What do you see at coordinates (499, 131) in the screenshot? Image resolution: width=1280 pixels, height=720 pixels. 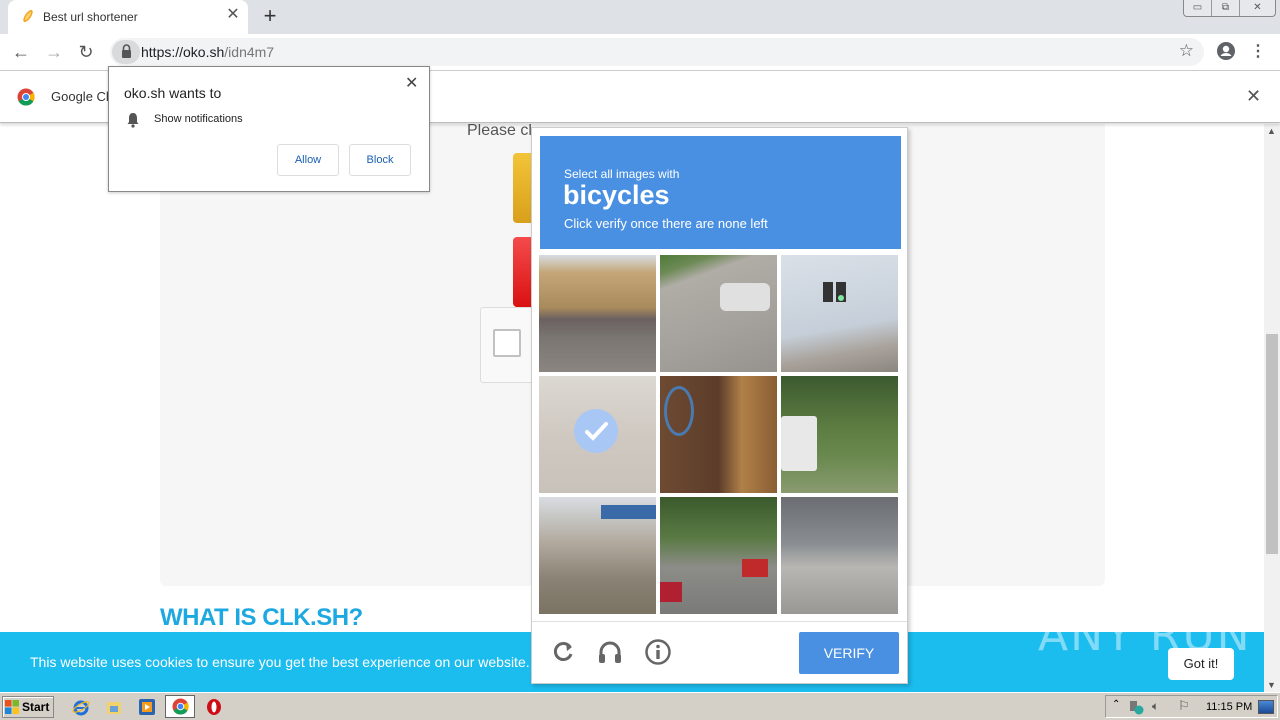 I see `instruction-text: Please cl` at bounding box center [499, 131].